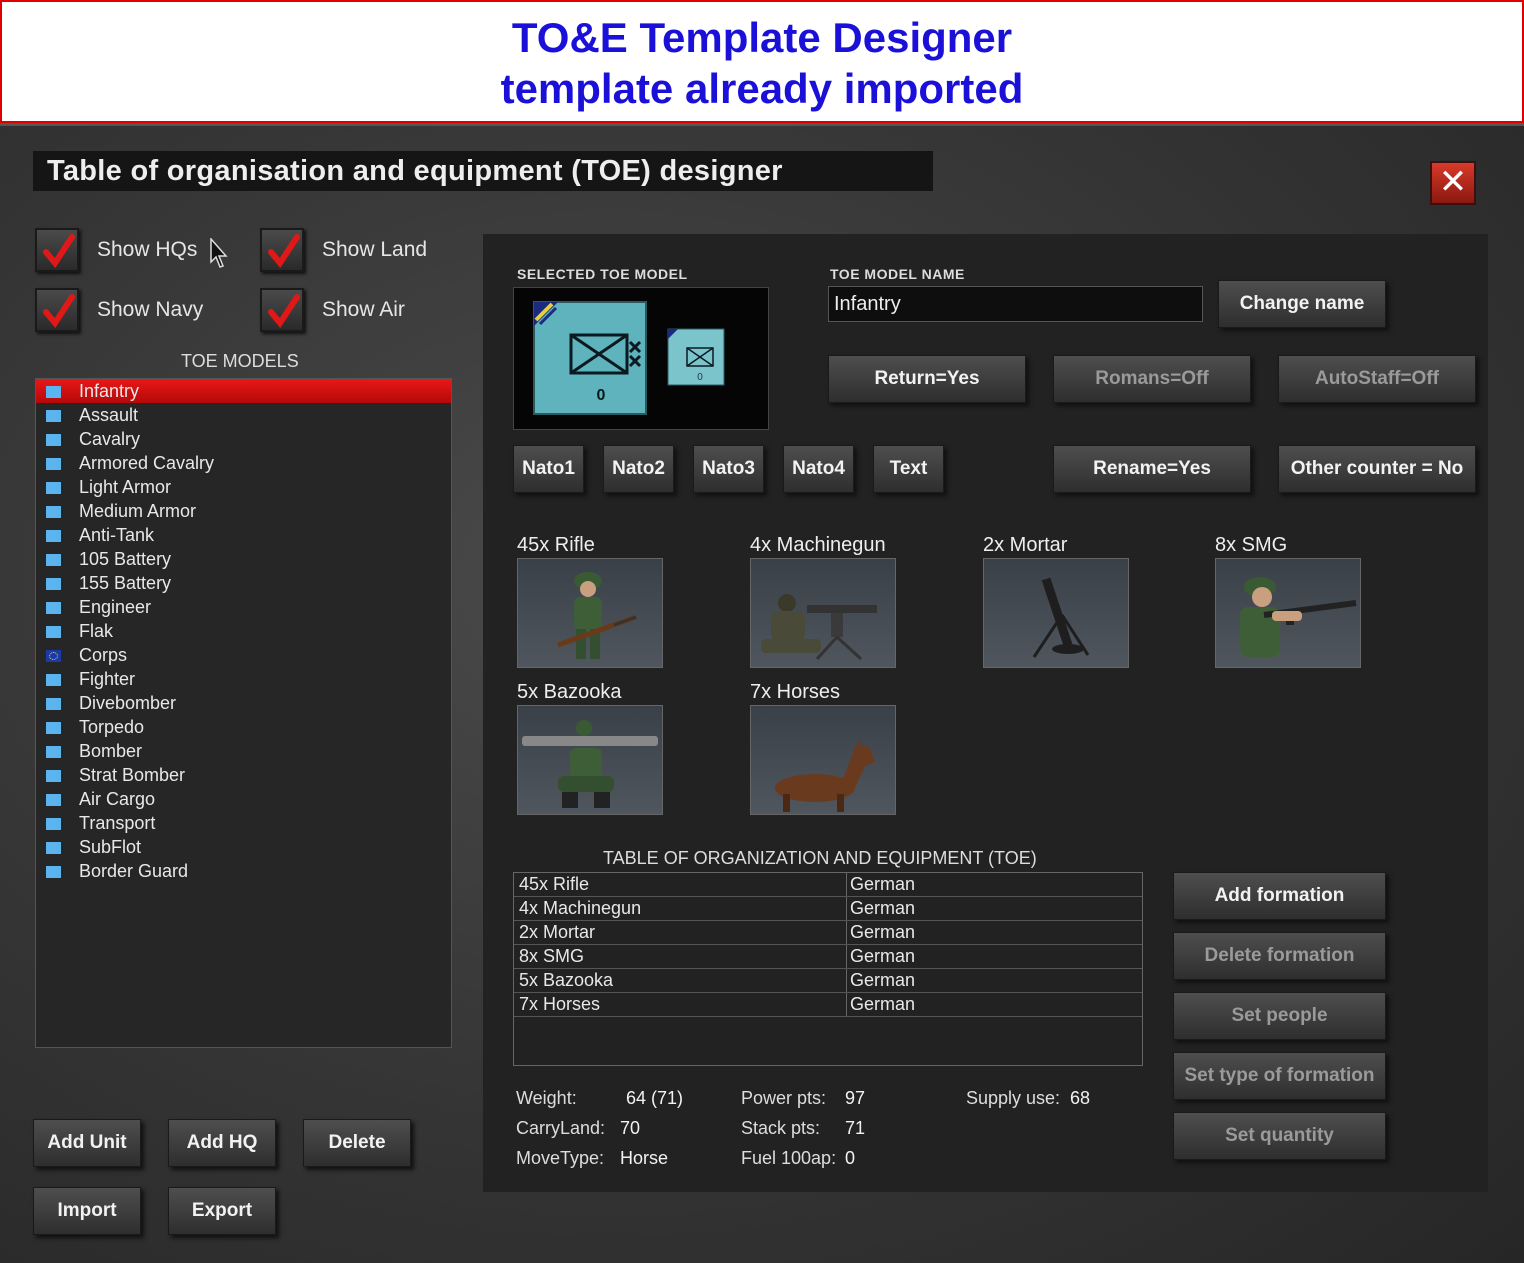 The height and width of the screenshot is (1263, 1524). Describe the element at coordinates (728, 469) in the screenshot. I see `nato3-button: Nato3` at that location.